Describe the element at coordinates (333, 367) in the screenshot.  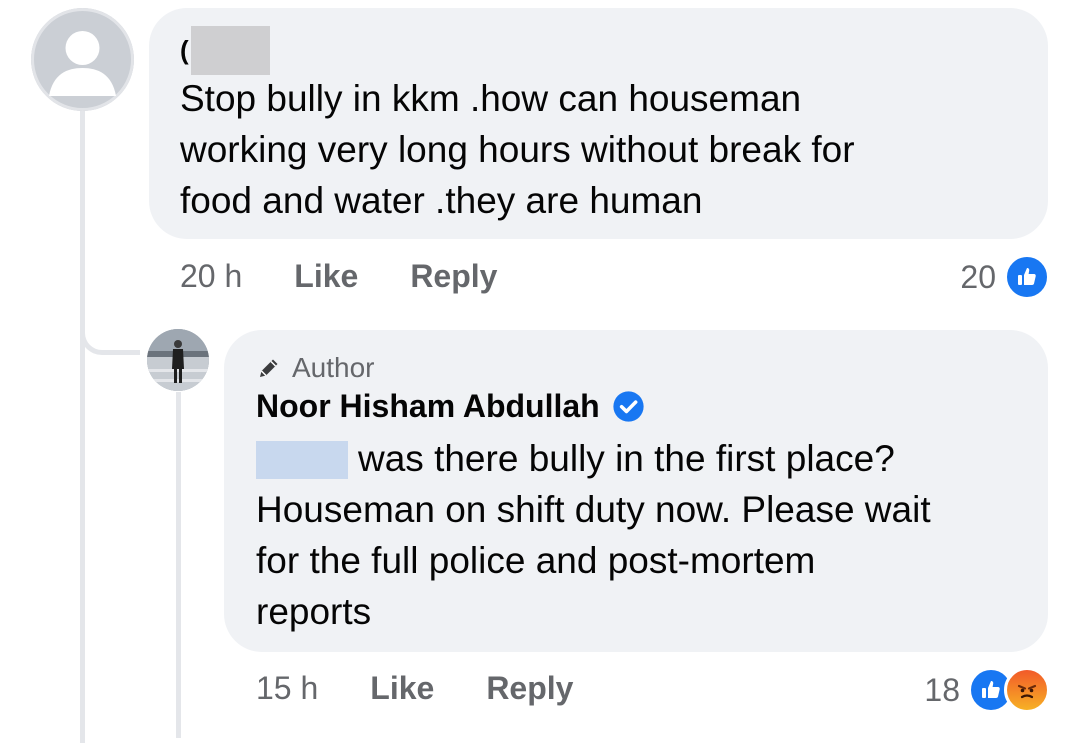
I see `author-badge-label: Author` at that location.